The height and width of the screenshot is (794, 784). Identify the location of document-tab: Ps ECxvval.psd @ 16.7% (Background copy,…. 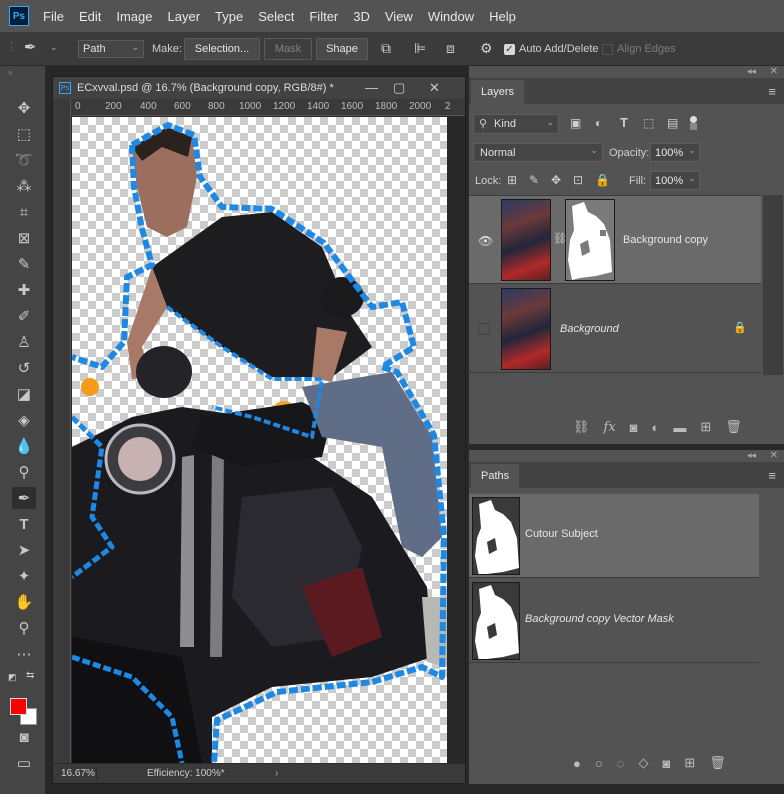
(259, 88).